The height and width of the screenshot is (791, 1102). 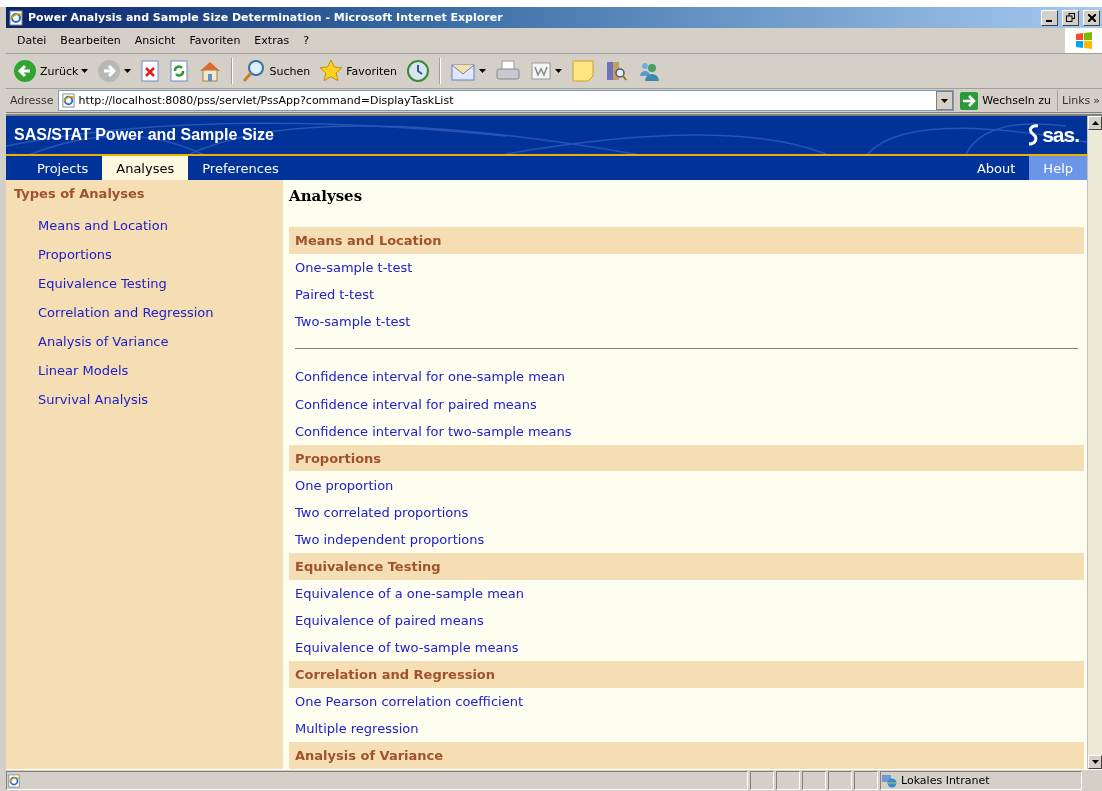 What do you see at coordinates (326, 196) in the screenshot?
I see `page-heading: Analyses` at bounding box center [326, 196].